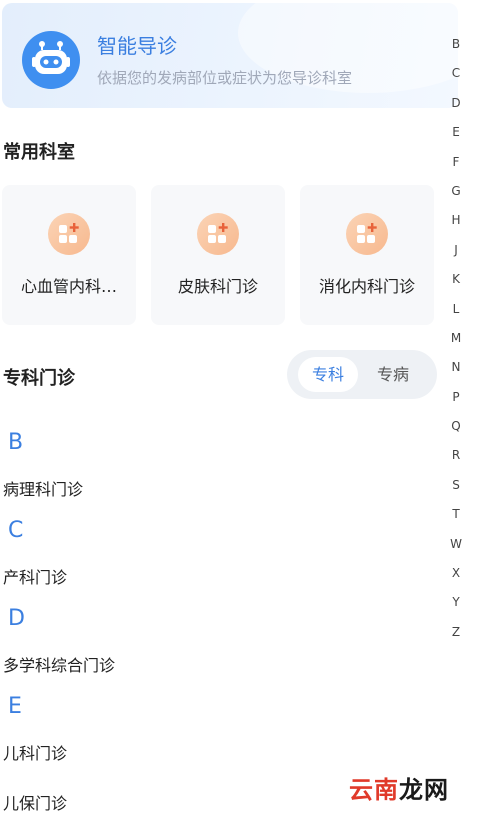 This screenshot has width=483, height=814. What do you see at coordinates (424, 790) in the screenshot?
I see `watermark-part2: 龙网` at bounding box center [424, 790].